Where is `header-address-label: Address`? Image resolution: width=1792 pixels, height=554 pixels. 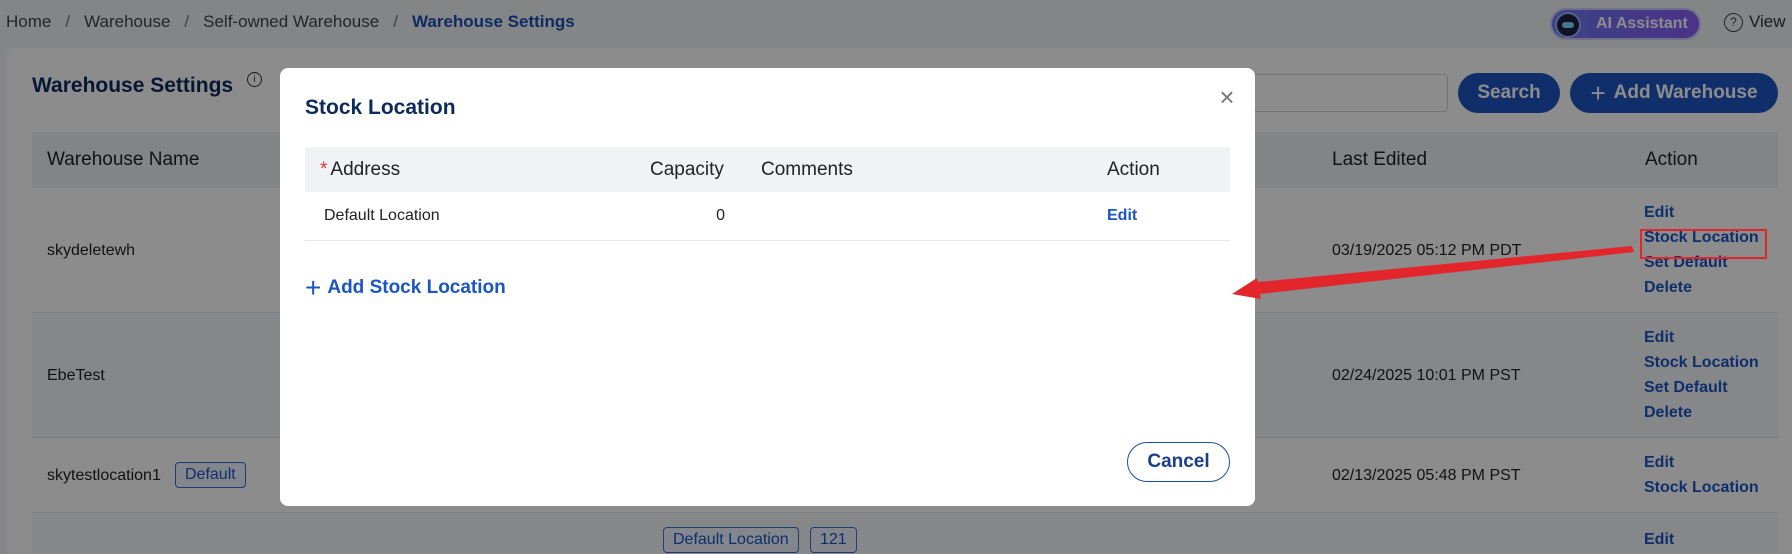 header-address-label: Address is located at coordinates (365, 169).